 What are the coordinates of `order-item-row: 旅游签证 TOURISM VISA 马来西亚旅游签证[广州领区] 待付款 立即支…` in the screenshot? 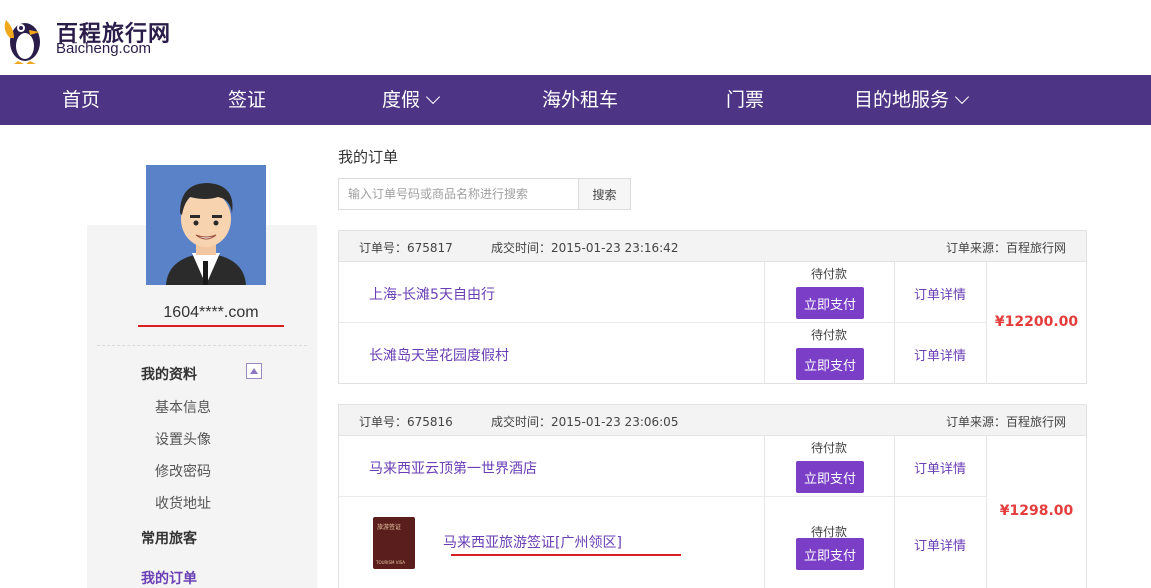 It's located at (662, 542).